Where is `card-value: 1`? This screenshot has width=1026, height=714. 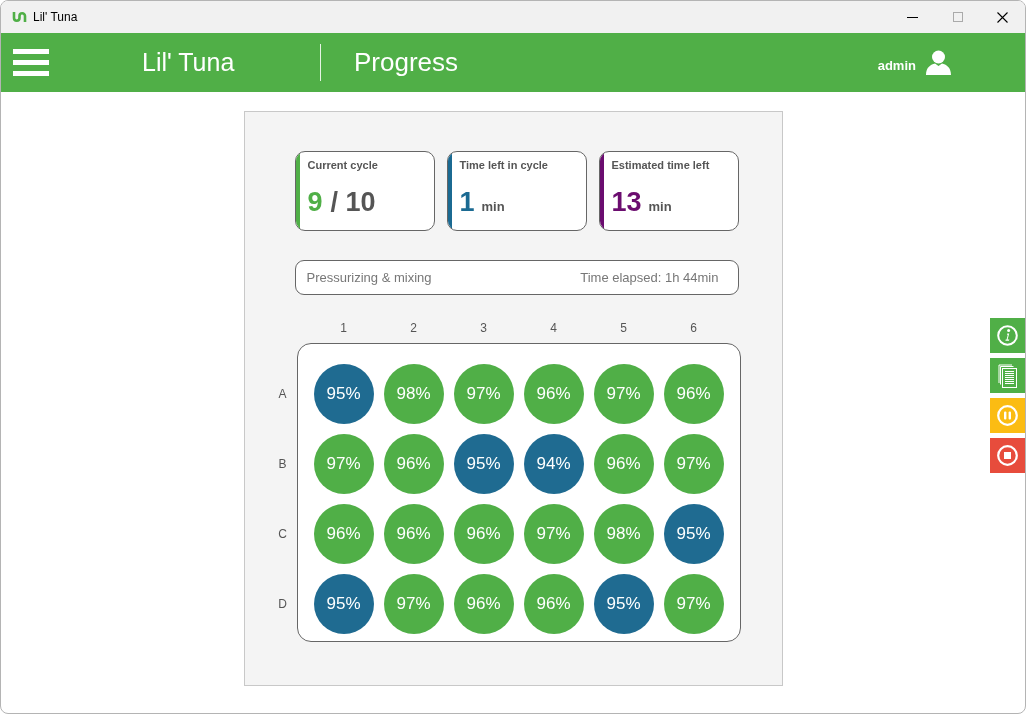
card-value: 1 is located at coordinates (467, 202).